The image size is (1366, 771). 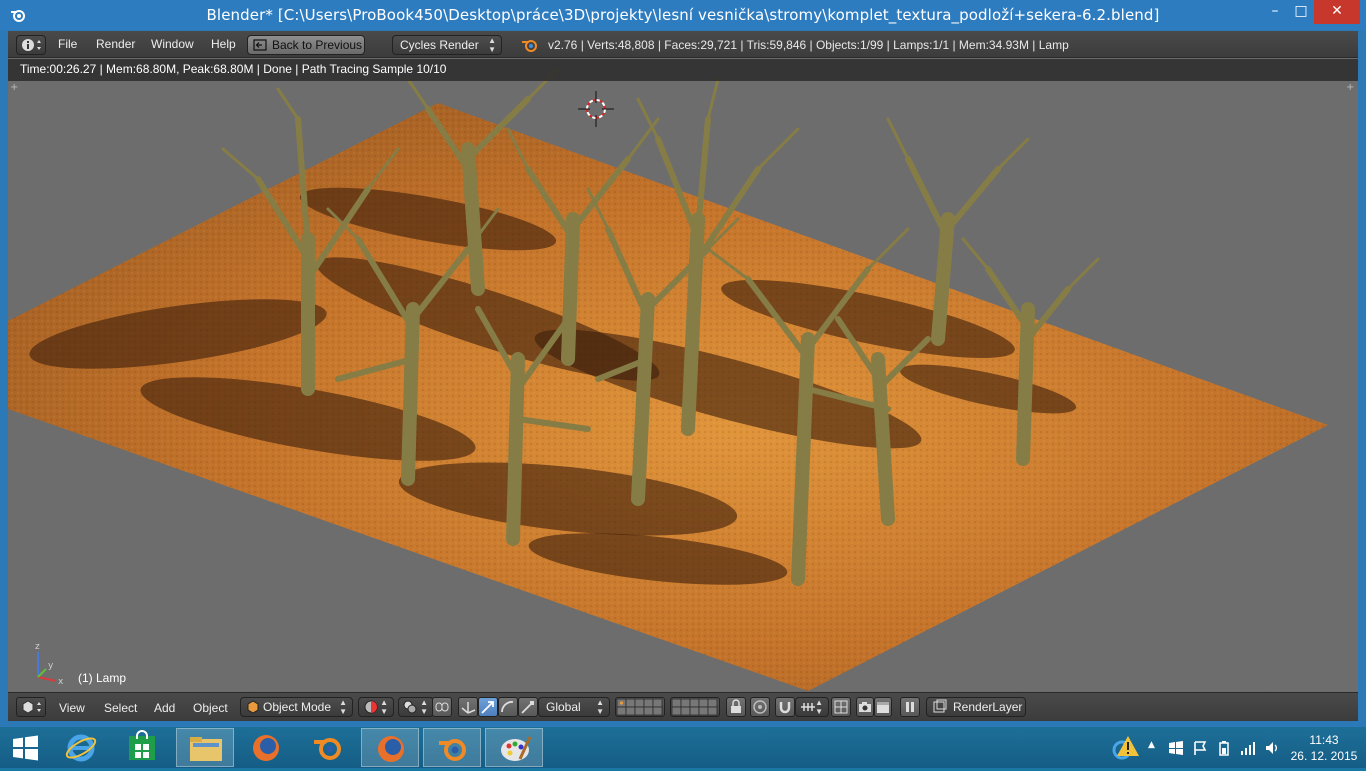 I want to click on magnet-icon, so click(x=785, y=708).